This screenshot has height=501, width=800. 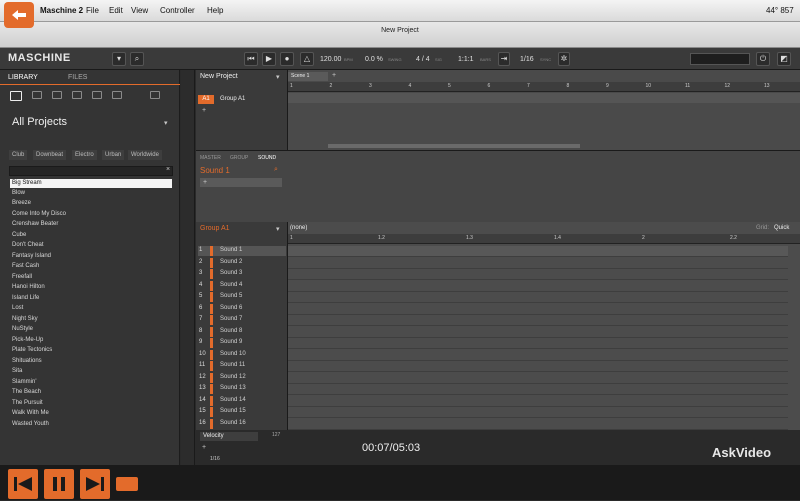 I want to click on sound-slot: 3 Sound 3, so click(x=242, y=274).